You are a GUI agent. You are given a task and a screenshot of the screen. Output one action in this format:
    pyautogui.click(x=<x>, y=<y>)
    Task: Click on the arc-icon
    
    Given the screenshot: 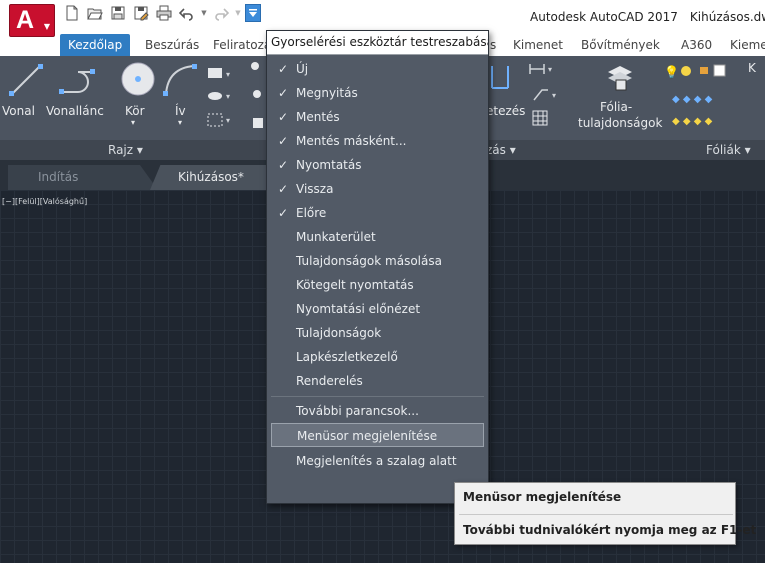 What is the action you would take?
    pyautogui.click(x=180, y=80)
    